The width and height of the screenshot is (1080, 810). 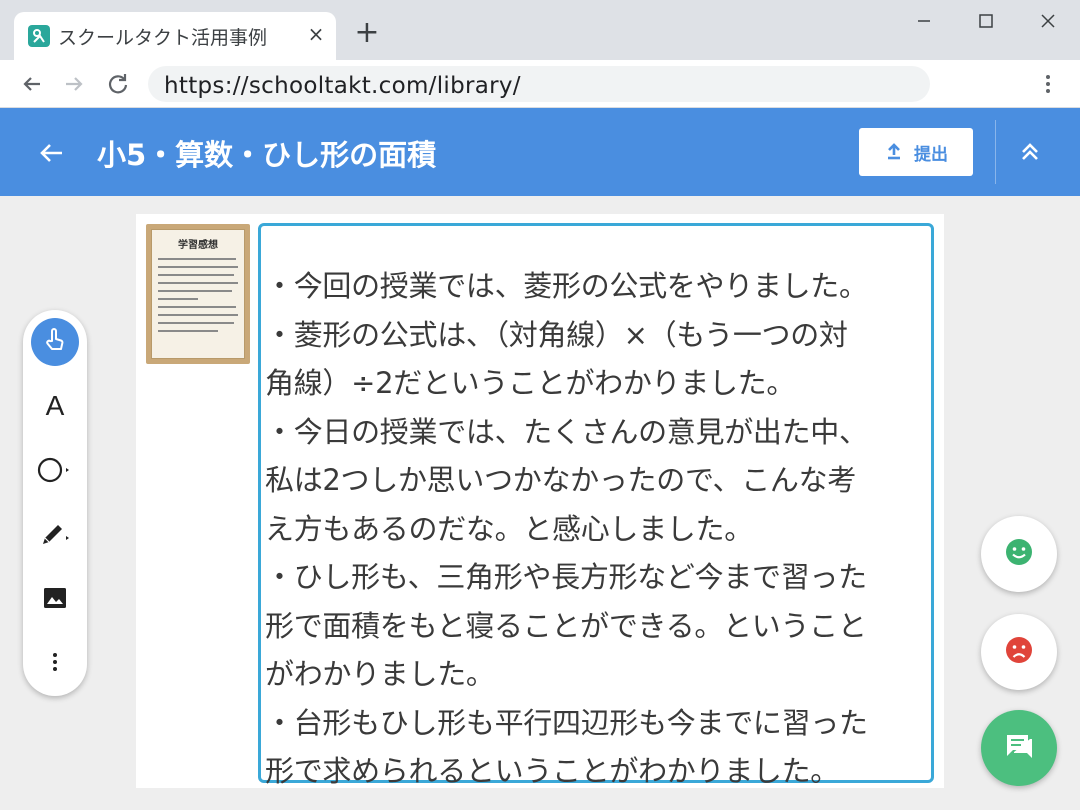 I want to click on good-reaction-button, so click(x=1019, y=554).